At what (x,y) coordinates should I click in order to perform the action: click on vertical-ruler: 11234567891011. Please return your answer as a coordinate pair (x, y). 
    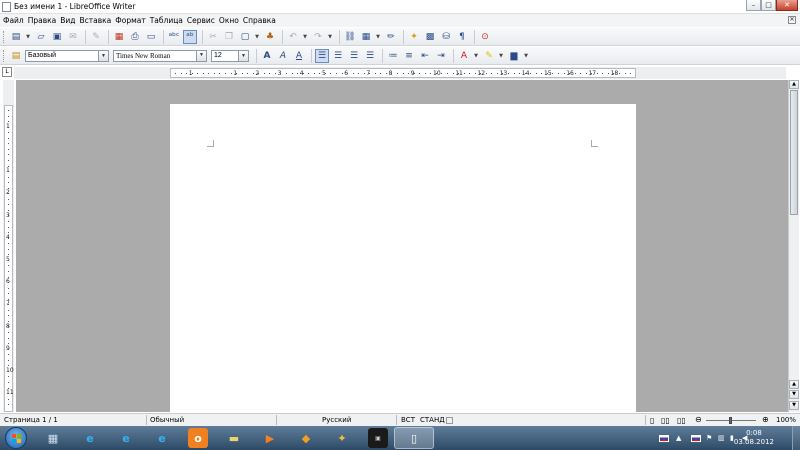
    Looking at the image, I should click on (9, 258).